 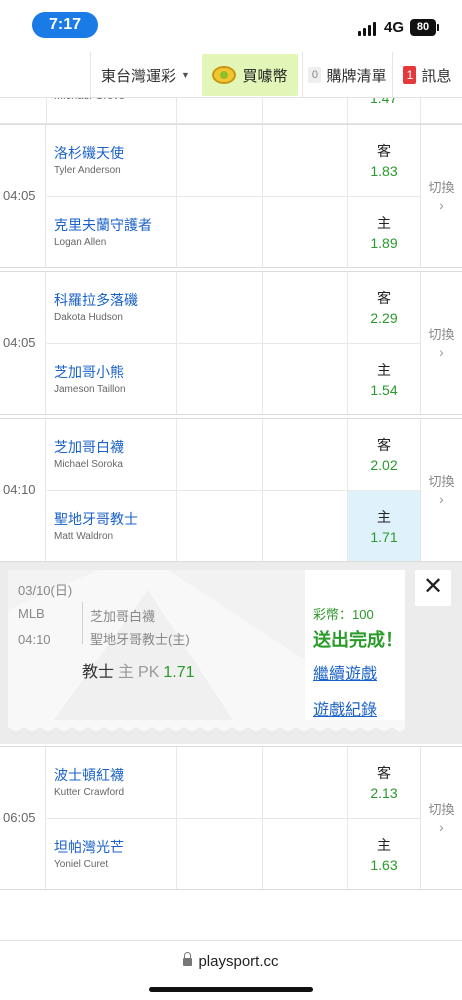 I want to click on bet-home-team: 聖地牙哥教士(主), so click(x=140, y=639).